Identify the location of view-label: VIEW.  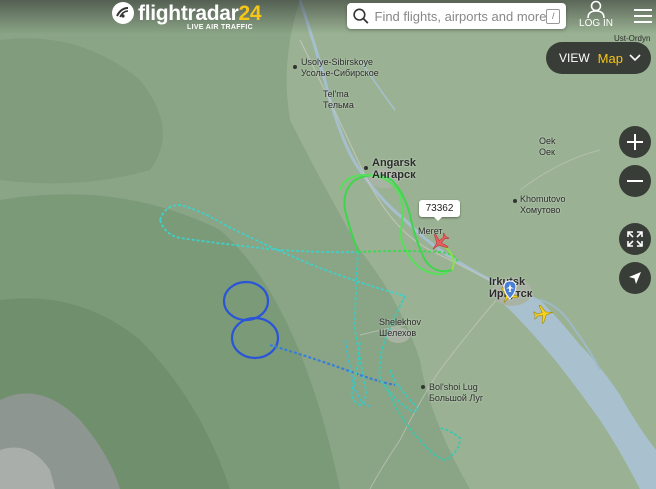
(574, 58).